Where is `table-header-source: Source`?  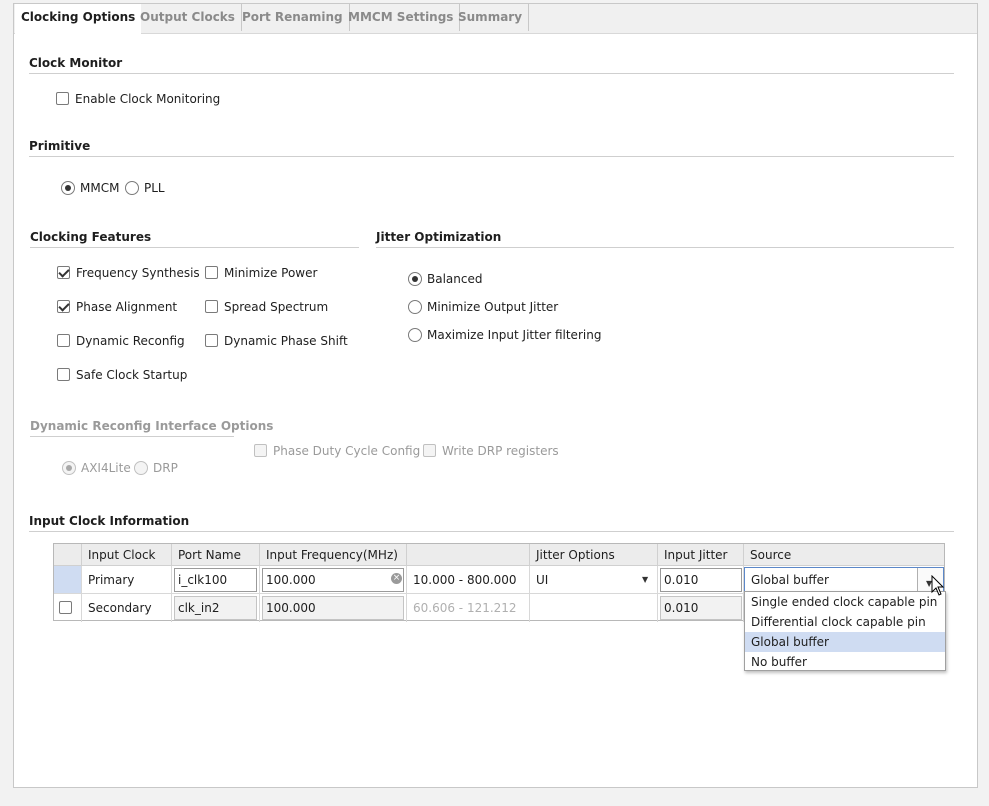
table-header-source: Source is located at coordinates (844, 555).